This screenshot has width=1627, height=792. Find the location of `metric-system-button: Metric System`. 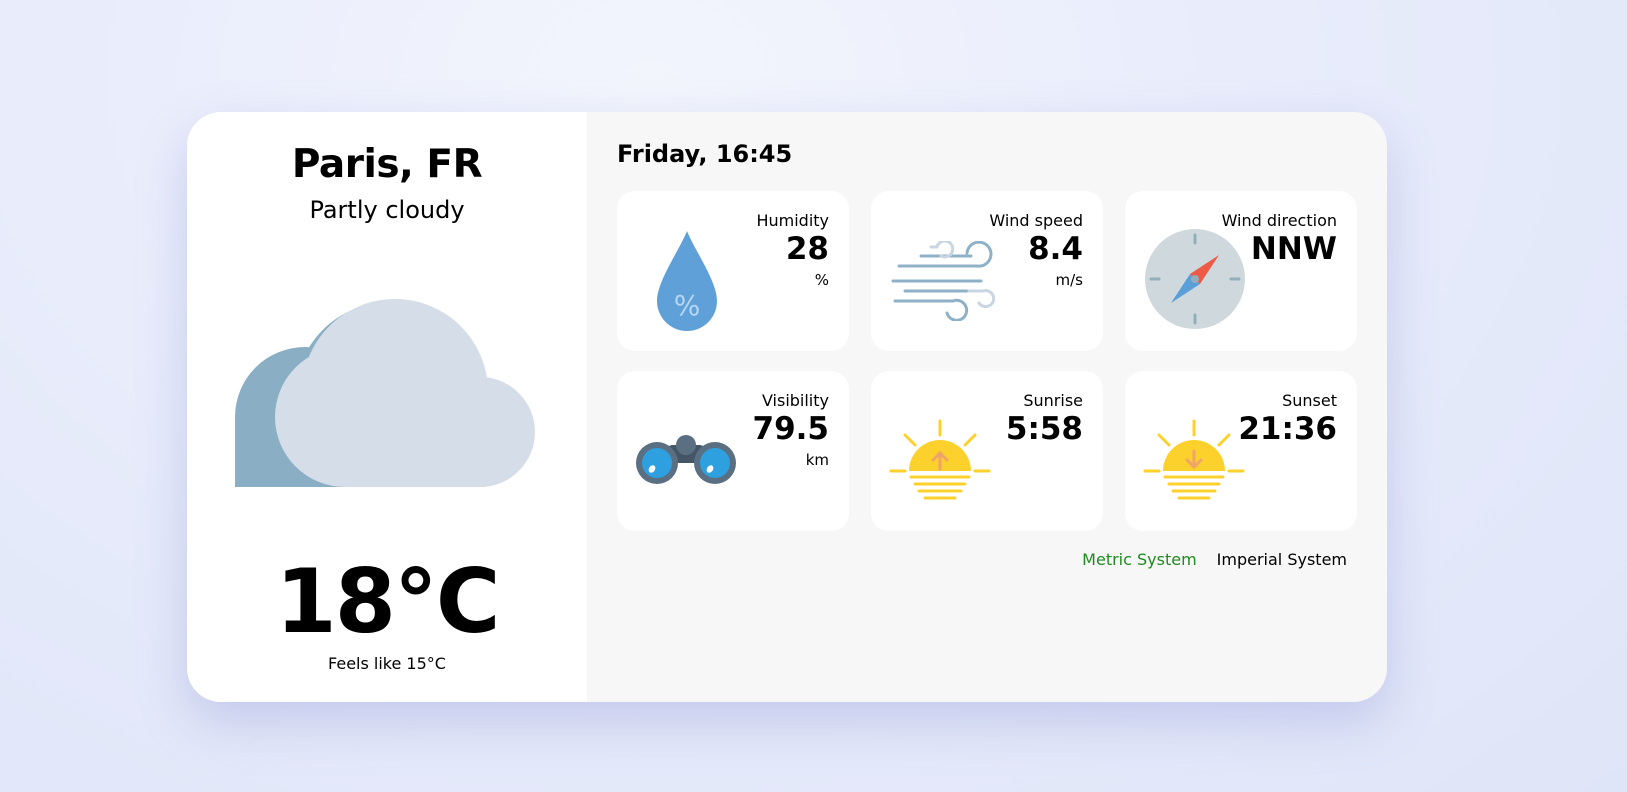

metric-system-button: Metric System is located at coordinates (1139, 559).